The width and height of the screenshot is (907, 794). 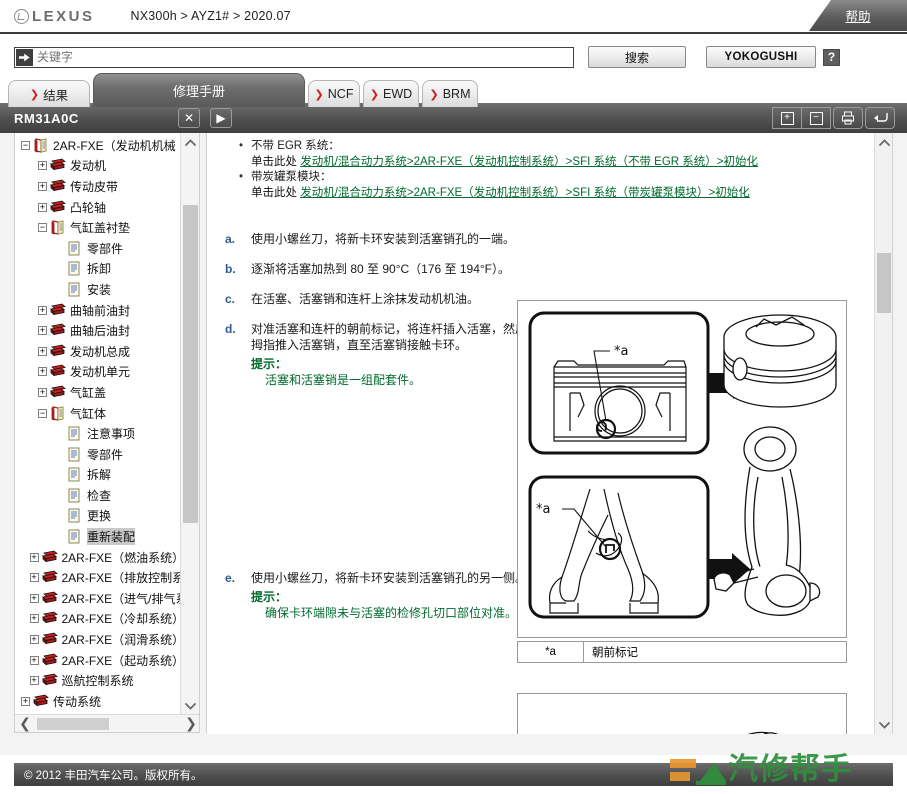 I want to click on tree-node: 拆卸, so click(x=98, y=269).